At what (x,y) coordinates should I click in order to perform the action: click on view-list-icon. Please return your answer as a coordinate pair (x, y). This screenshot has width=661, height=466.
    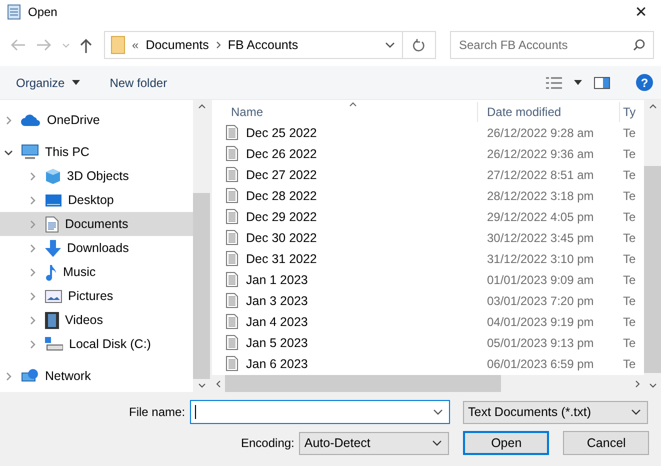
    Looking at the image, I should click on (554, 82).